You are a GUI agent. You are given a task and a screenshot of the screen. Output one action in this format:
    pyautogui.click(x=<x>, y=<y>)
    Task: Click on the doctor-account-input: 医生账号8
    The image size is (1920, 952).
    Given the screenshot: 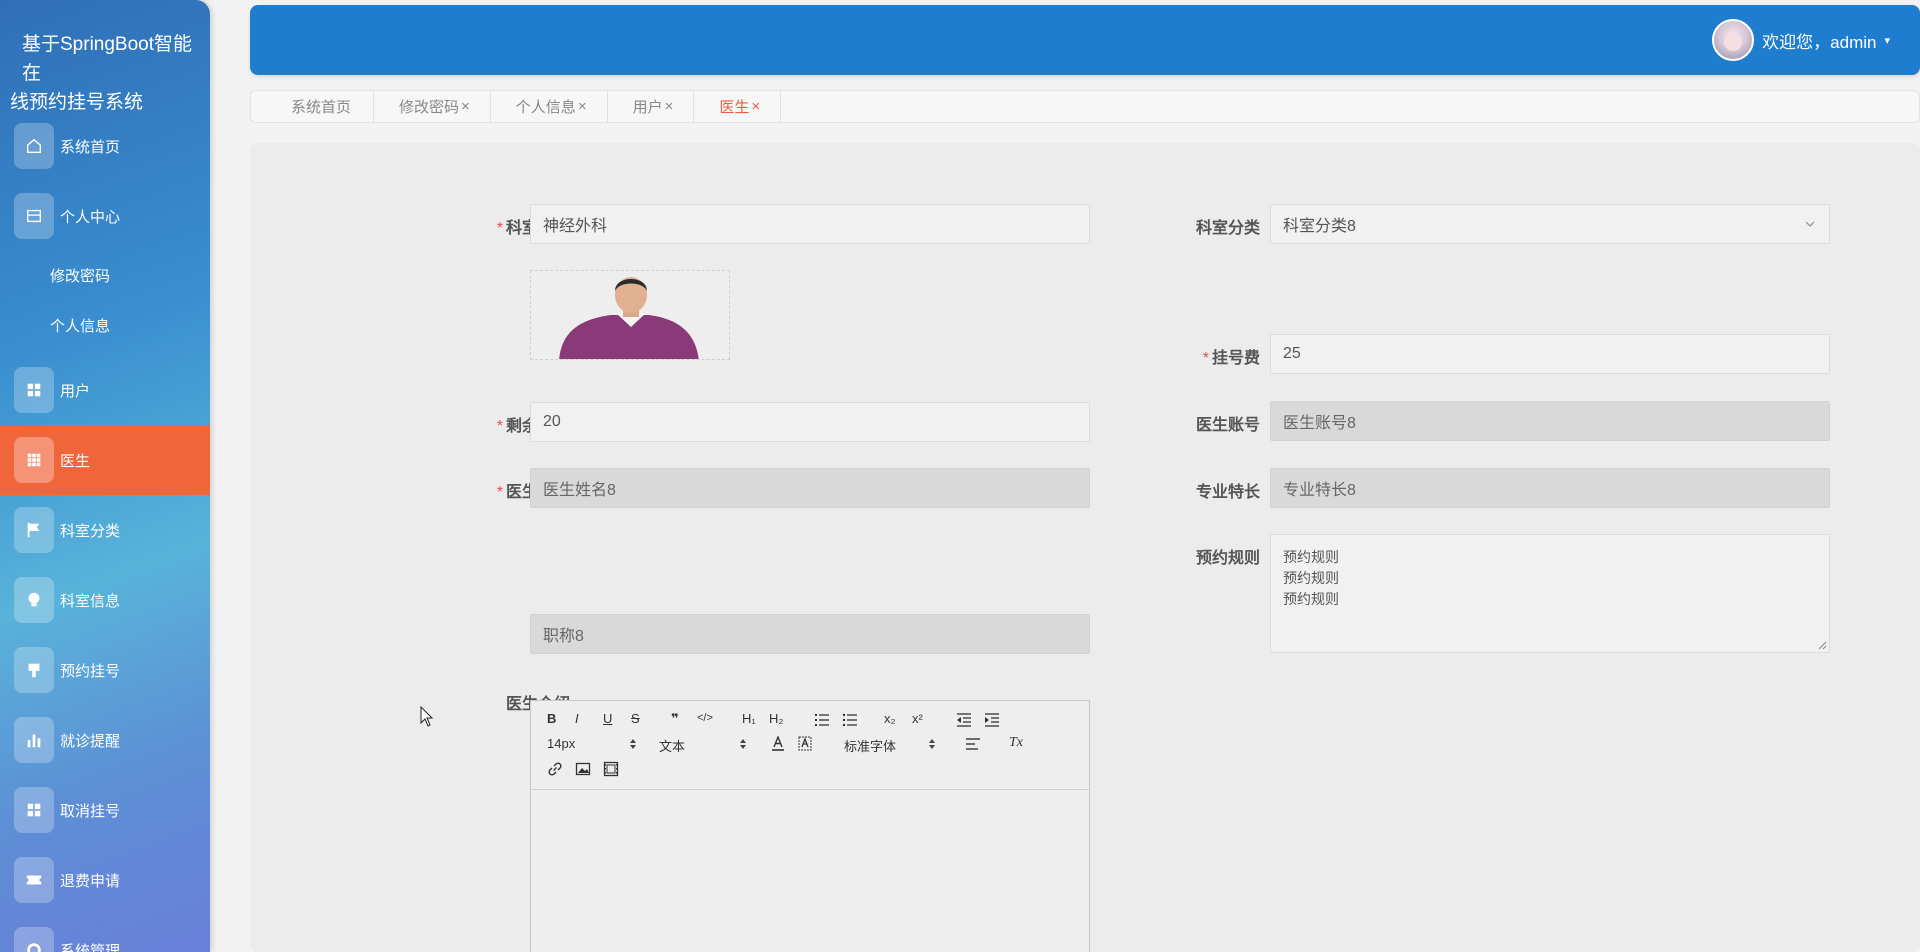 What is the action you would take?
    pyautogui.click(x=1550, y=421)
    